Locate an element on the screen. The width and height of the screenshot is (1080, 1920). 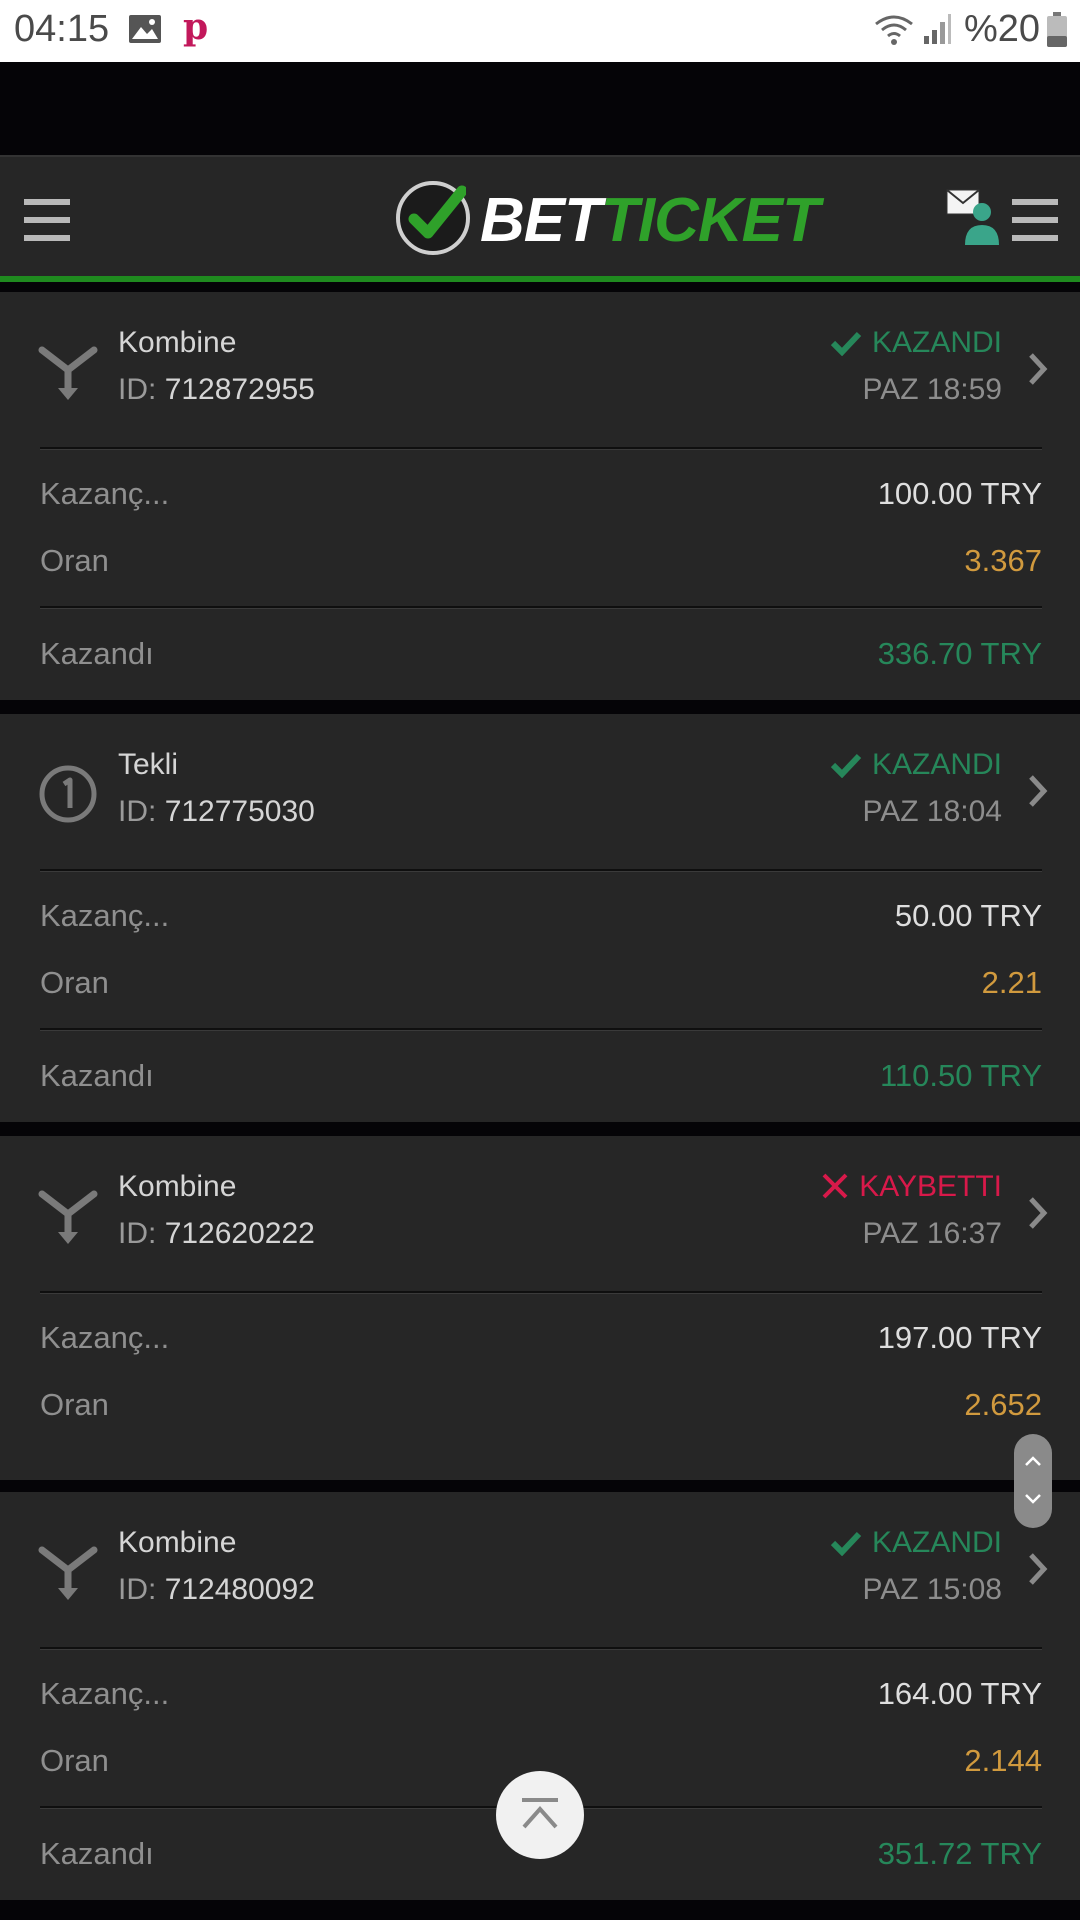
scroll-to-top-button is located at coordinates (540, 1815).